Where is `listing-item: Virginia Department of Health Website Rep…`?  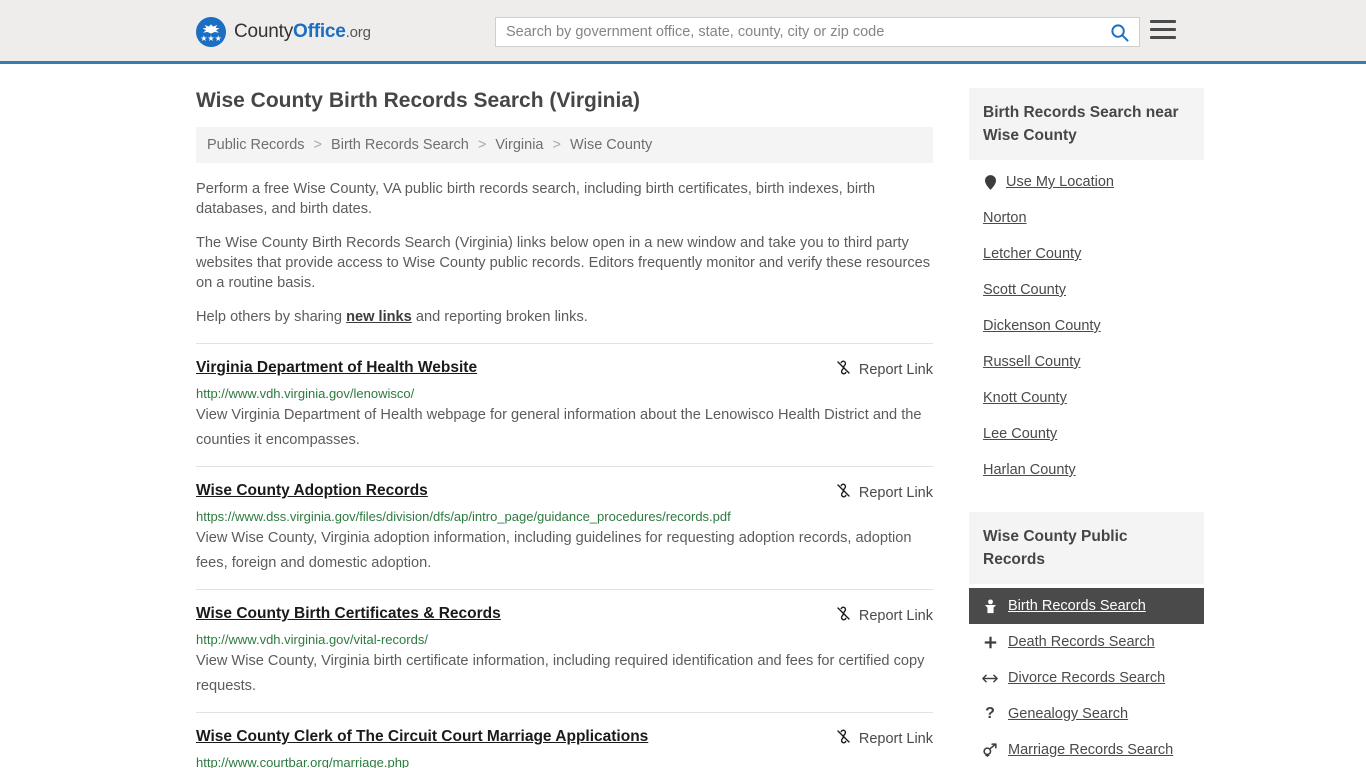
listing-item: Virginia Department of Health Website Rep… is located at coordinates (564, 404).